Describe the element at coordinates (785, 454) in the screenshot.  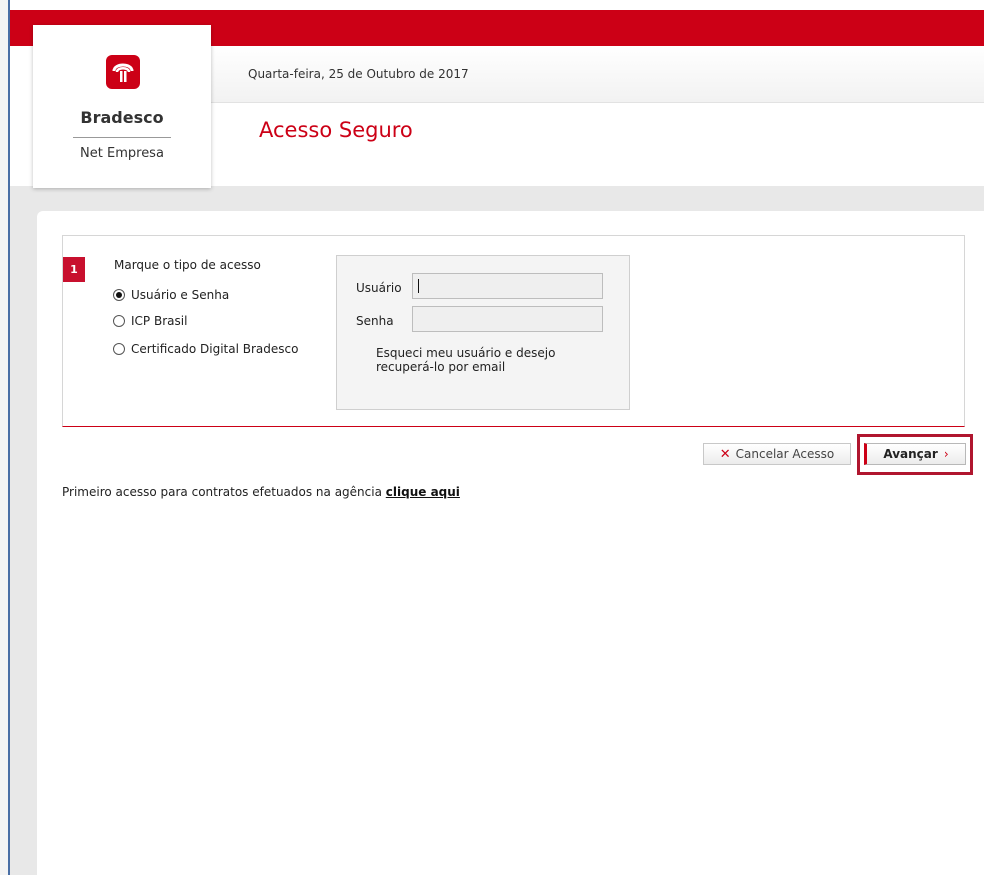
I see `cancel-label: Cancelar Acesso` at that location.